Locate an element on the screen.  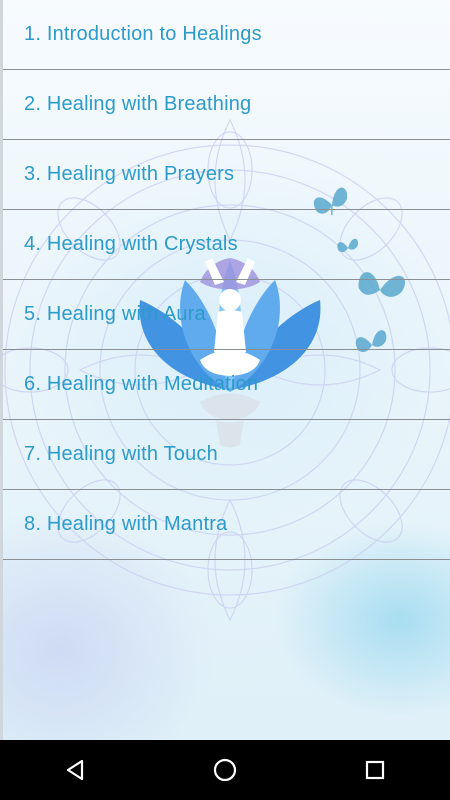
list-item-breathing: 2. Healing with Breathing is located at coordinates (226, 105).